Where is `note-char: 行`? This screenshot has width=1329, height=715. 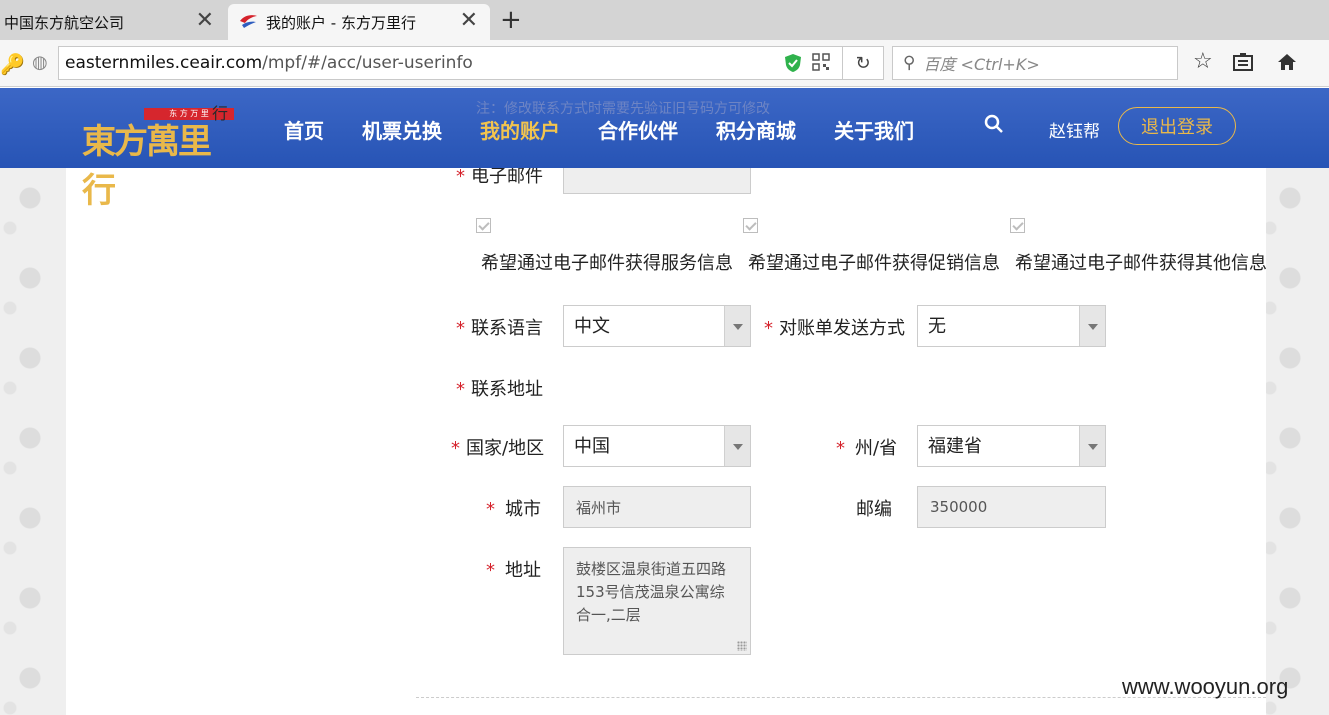 note-char: 行 is located at coordinates (220, 113).